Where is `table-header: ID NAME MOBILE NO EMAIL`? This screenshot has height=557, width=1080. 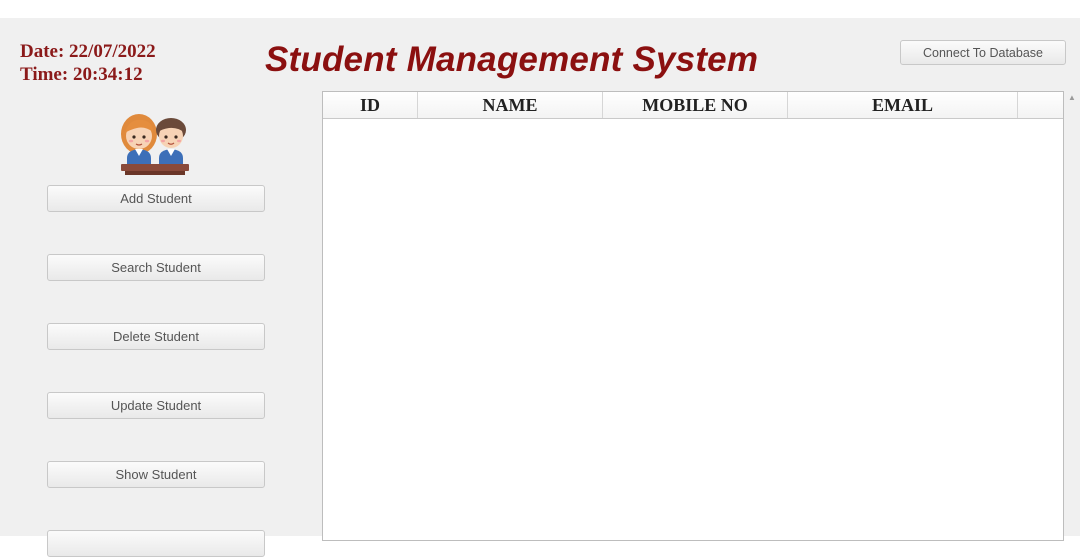 table-header: ID NAME MOBILE NO EMAIL is located at coordinates (693, 105).